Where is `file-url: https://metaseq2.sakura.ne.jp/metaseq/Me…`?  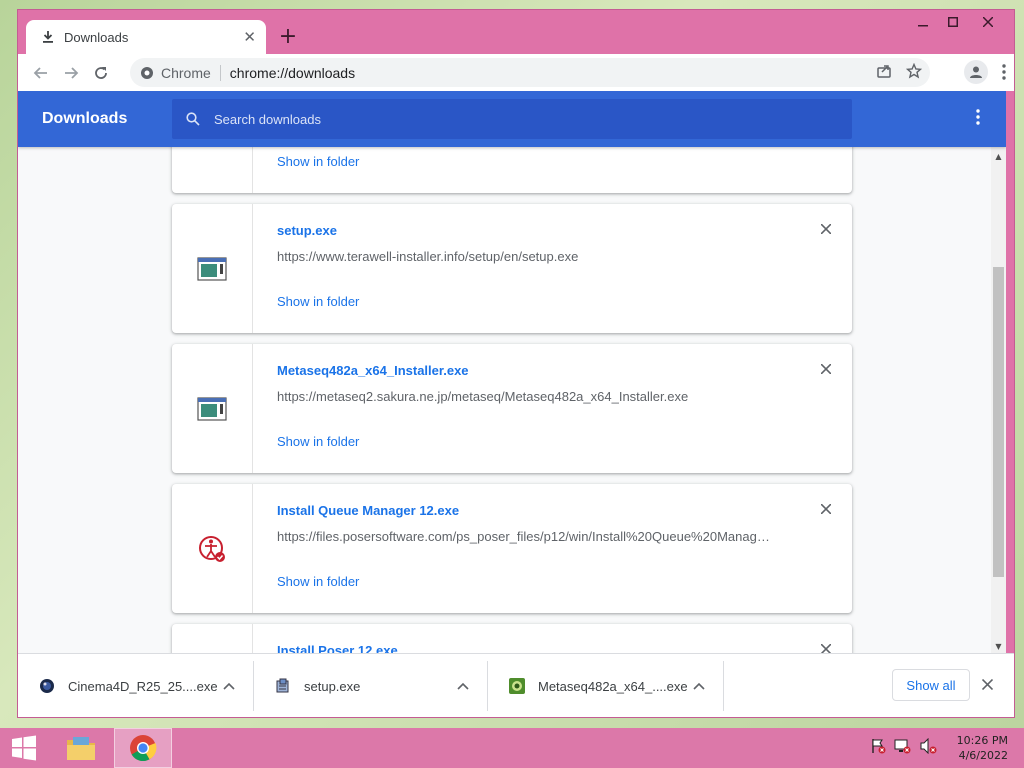
file-url: https://metaseq2.sakura.ne.jp/metaseq/Me… is located at coordinates (527, 396).